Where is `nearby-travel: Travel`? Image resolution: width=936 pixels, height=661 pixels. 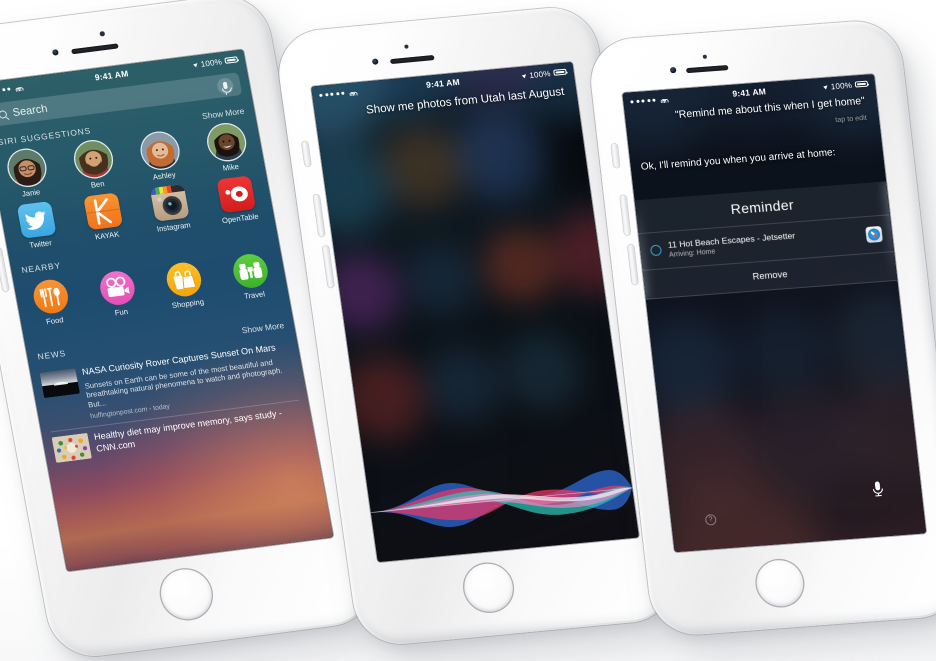
nearby-travel: Travel is located at coordinates (251, 277).